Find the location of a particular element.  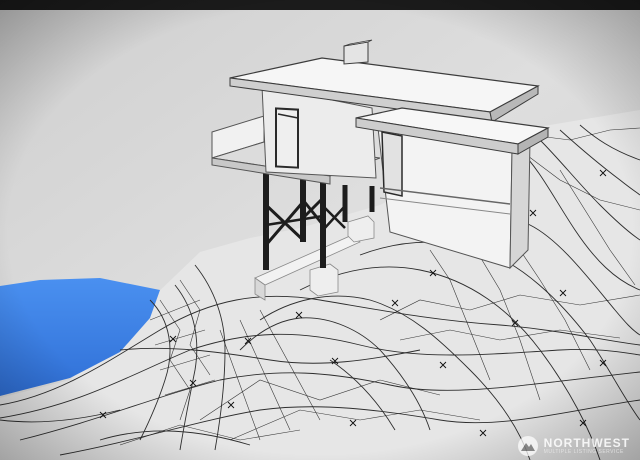

watermark-sub: MULTIPLE LISTING SERVICE is located at coordinates (583, 452).